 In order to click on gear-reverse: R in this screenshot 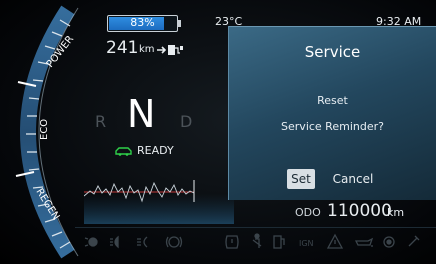, I will do `click(101, 121)`.